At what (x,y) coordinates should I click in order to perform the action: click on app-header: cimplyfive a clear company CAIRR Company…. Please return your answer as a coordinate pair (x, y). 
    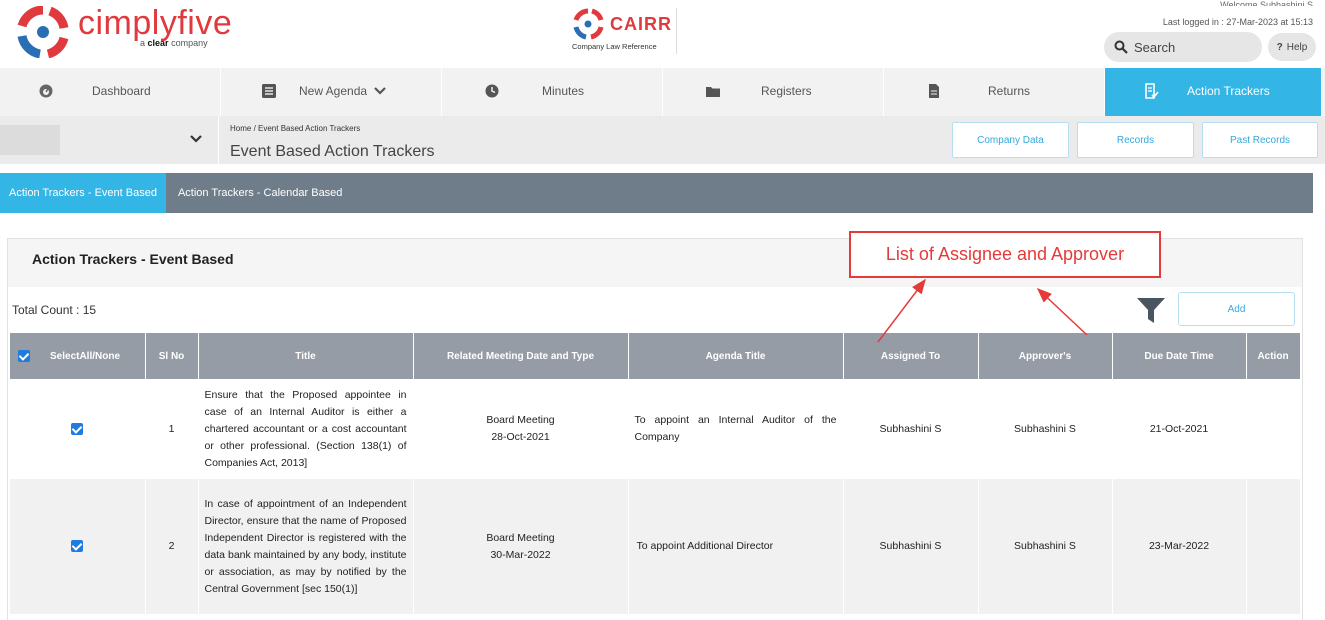
    Looking at the image, I should click on (662, 34).